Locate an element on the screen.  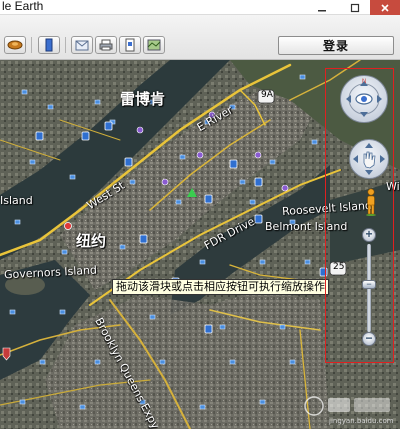
street-view-pegman-icon is located at coordinates (371, 202).